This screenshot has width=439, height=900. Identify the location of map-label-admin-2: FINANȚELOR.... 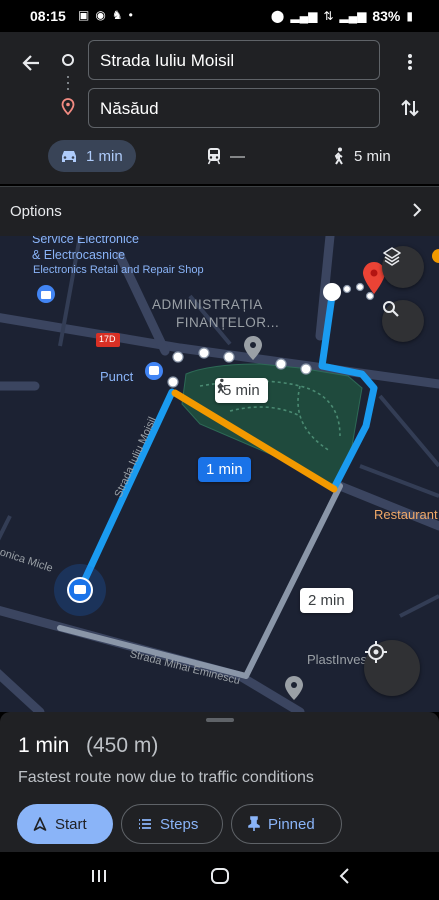
(228, 322).